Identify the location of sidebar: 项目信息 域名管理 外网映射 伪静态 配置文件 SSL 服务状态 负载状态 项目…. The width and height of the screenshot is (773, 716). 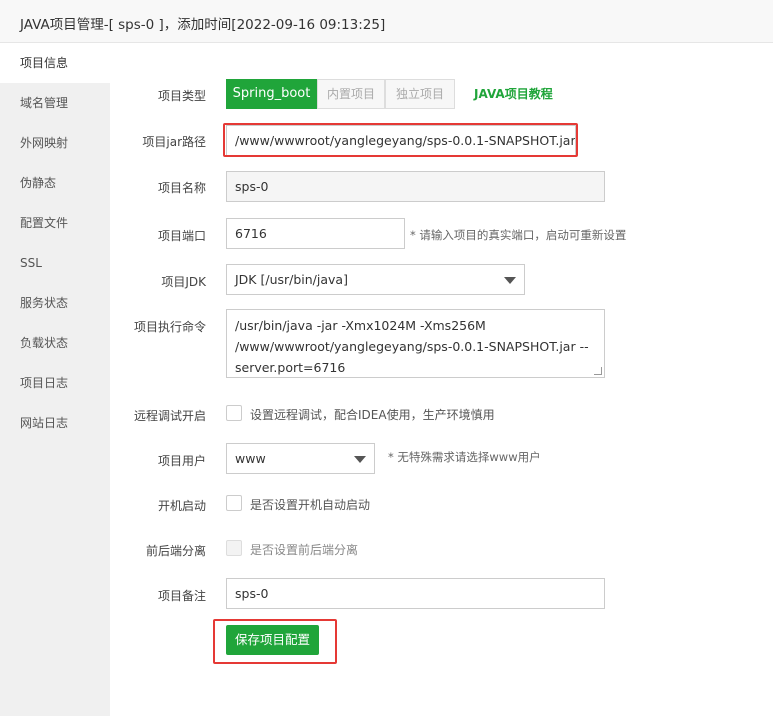
(55, 379).